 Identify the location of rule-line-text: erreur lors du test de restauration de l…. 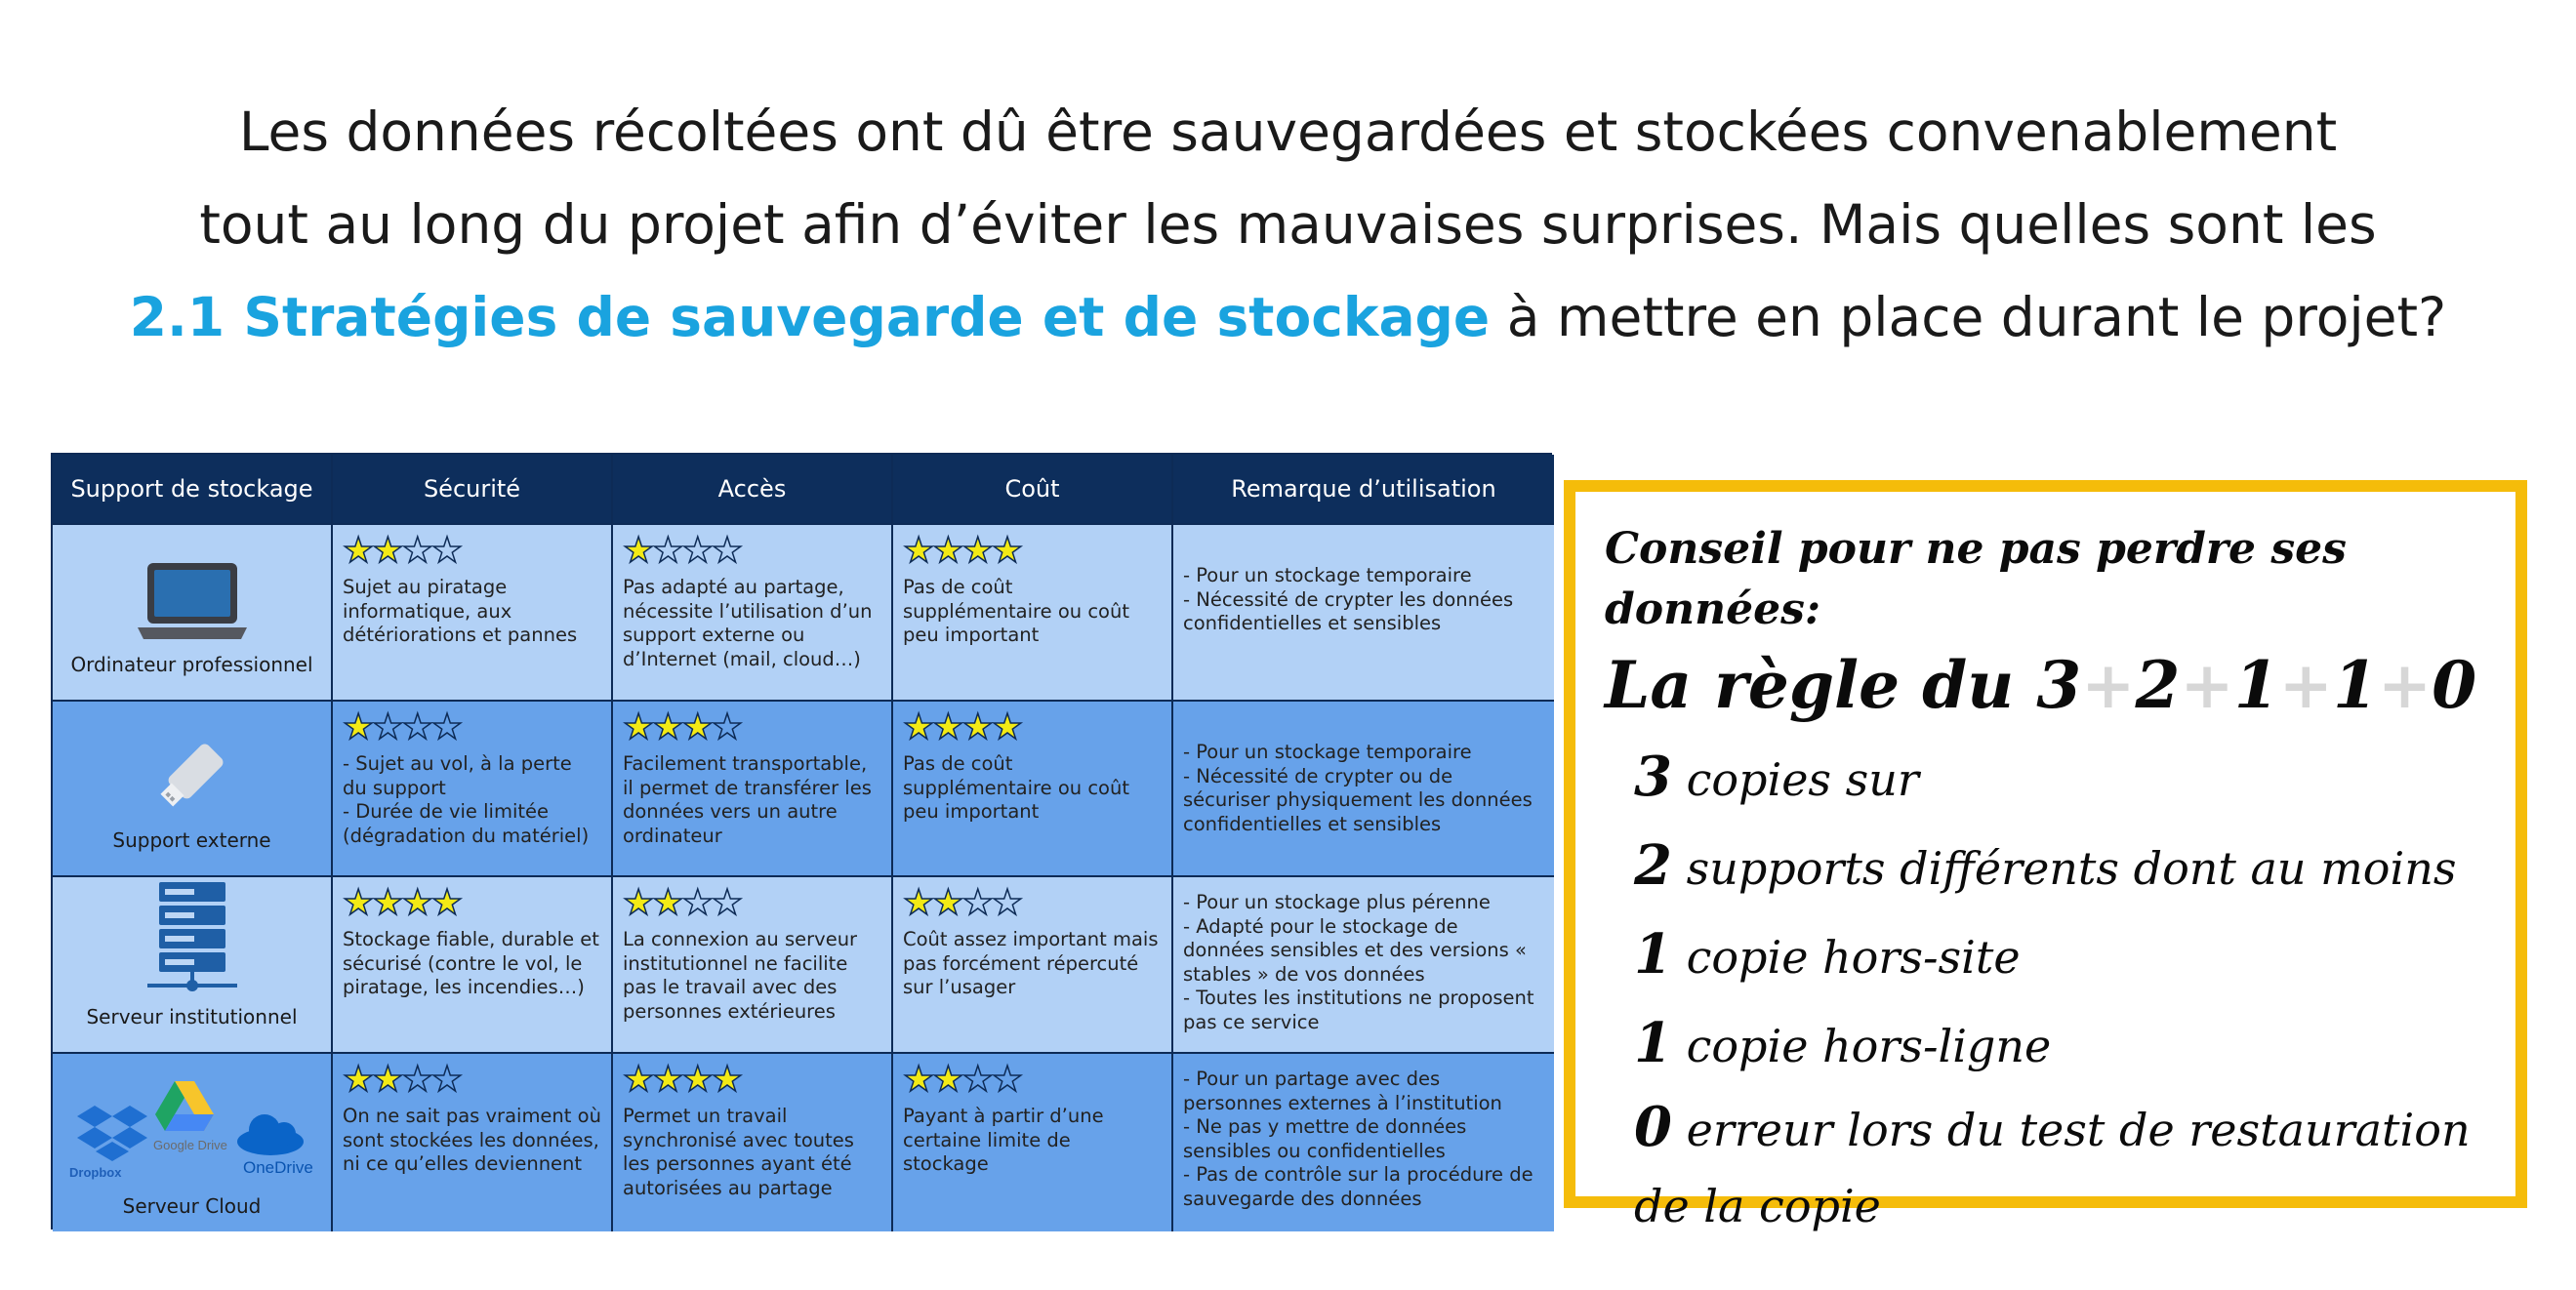
(2052, 1168).